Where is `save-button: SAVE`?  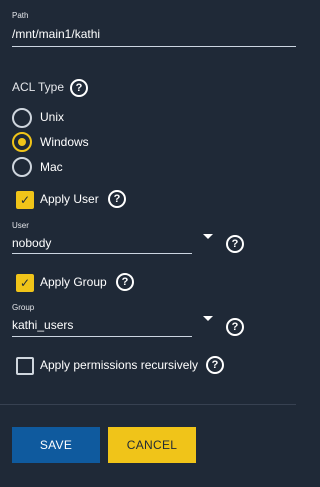
save-button: SAVE is located at coordinates (56, 445).